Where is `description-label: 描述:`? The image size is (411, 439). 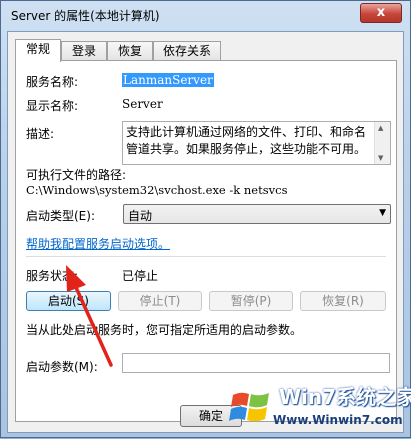 description-label: 描述: is located at coordinates (40, 134).